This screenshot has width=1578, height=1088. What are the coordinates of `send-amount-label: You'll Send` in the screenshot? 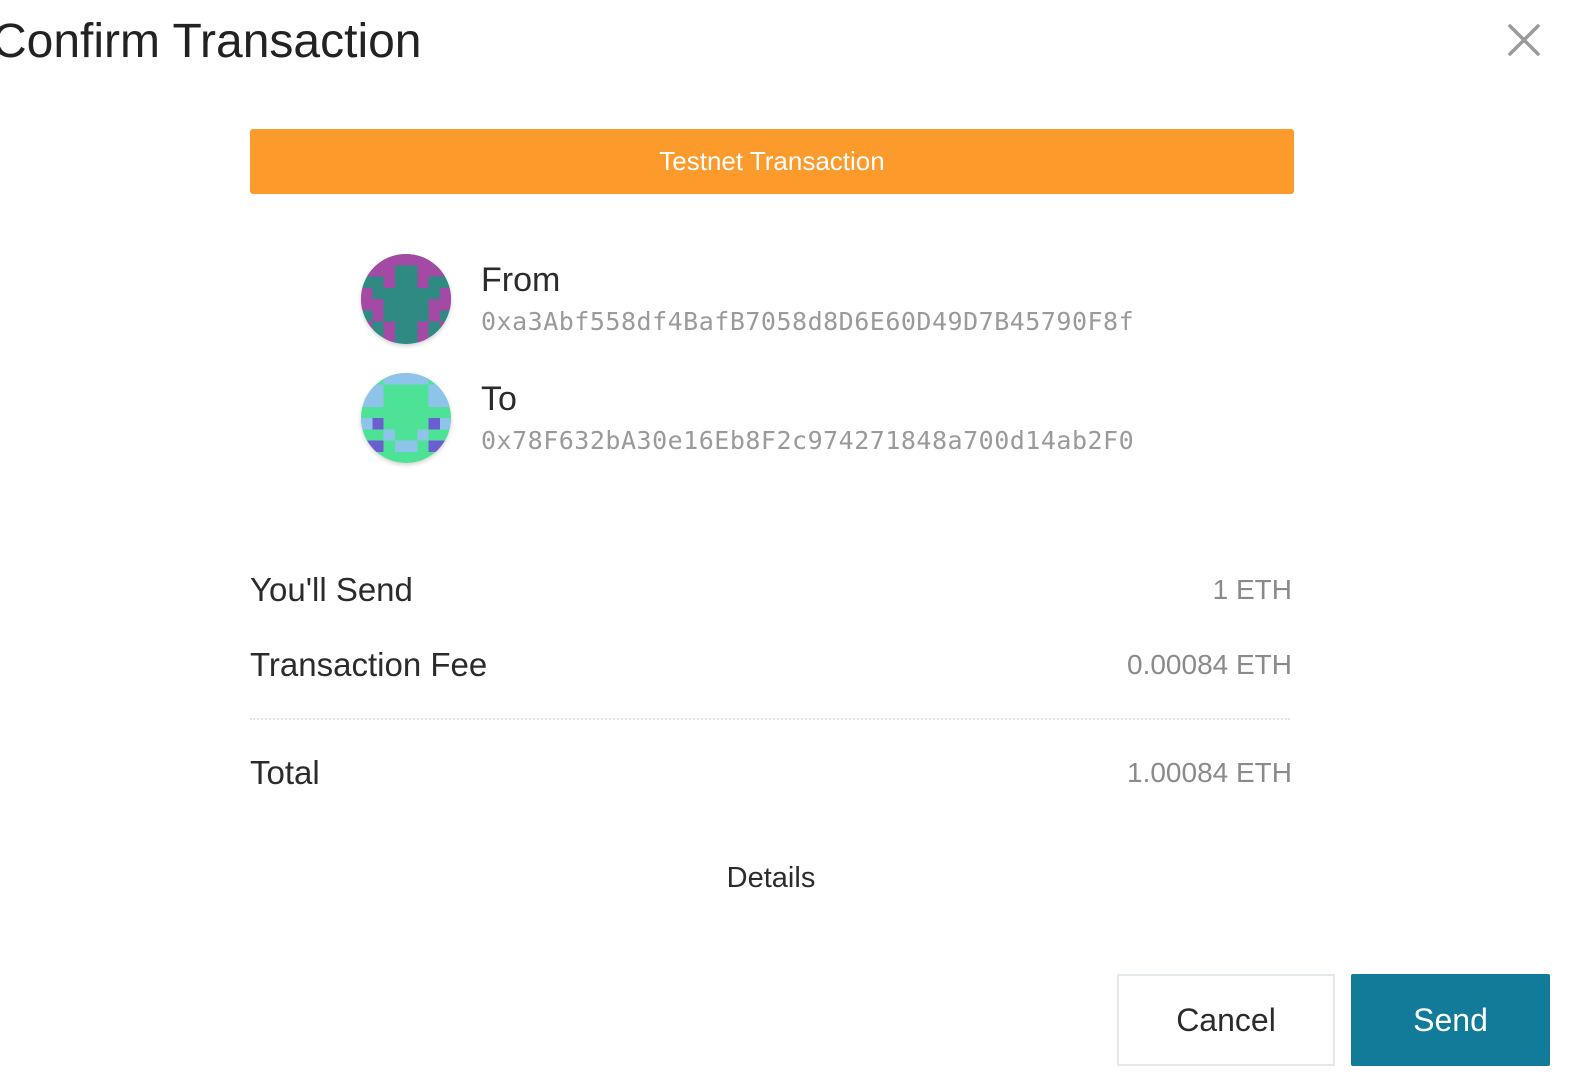 It's located at (331, 589).